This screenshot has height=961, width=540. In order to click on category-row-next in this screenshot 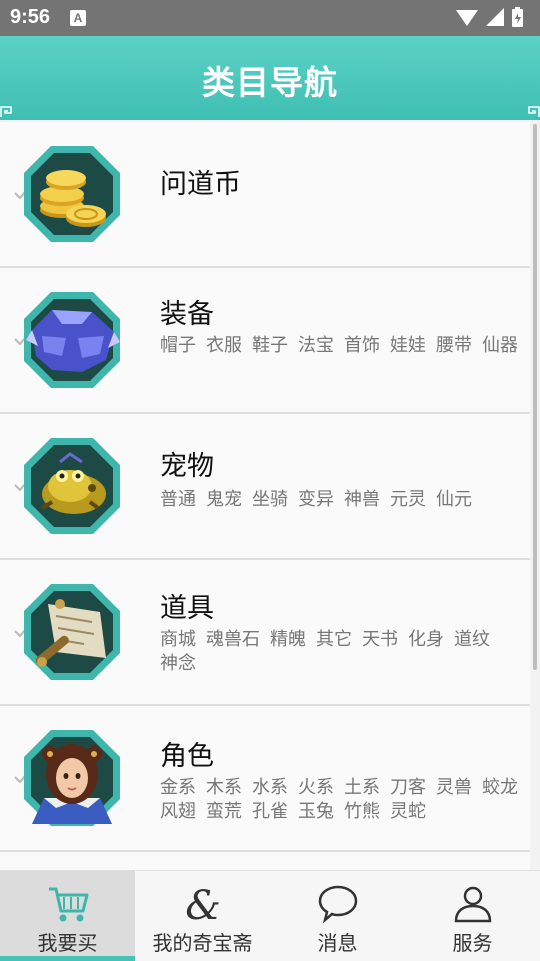, I will do `click(265, 861)`.